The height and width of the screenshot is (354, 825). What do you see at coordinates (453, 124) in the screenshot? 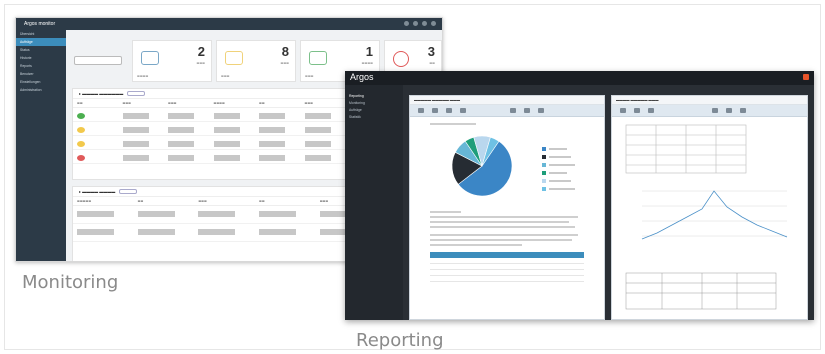
I see `report-heading` at bounding box center [453, 124].